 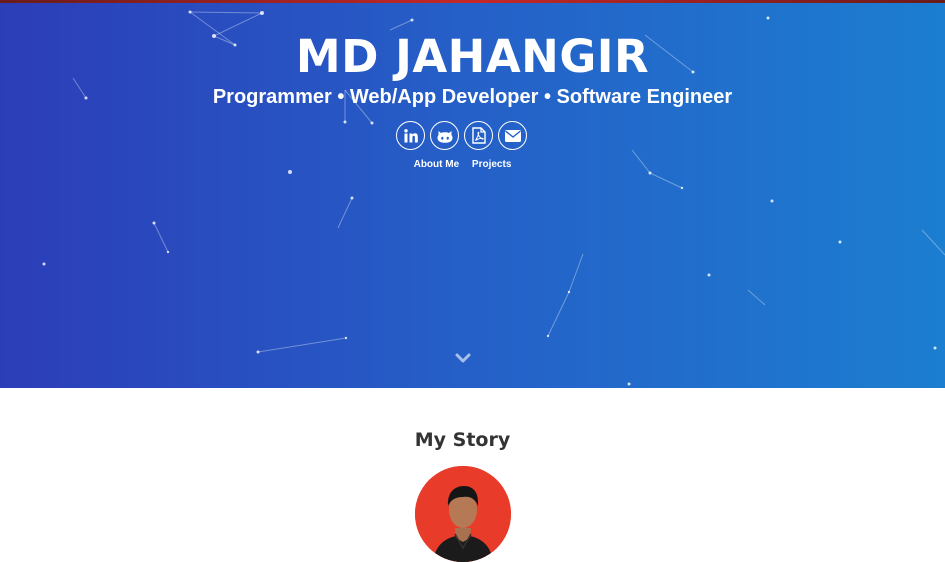 I want to click on email-button, so click(x=512, y=135).